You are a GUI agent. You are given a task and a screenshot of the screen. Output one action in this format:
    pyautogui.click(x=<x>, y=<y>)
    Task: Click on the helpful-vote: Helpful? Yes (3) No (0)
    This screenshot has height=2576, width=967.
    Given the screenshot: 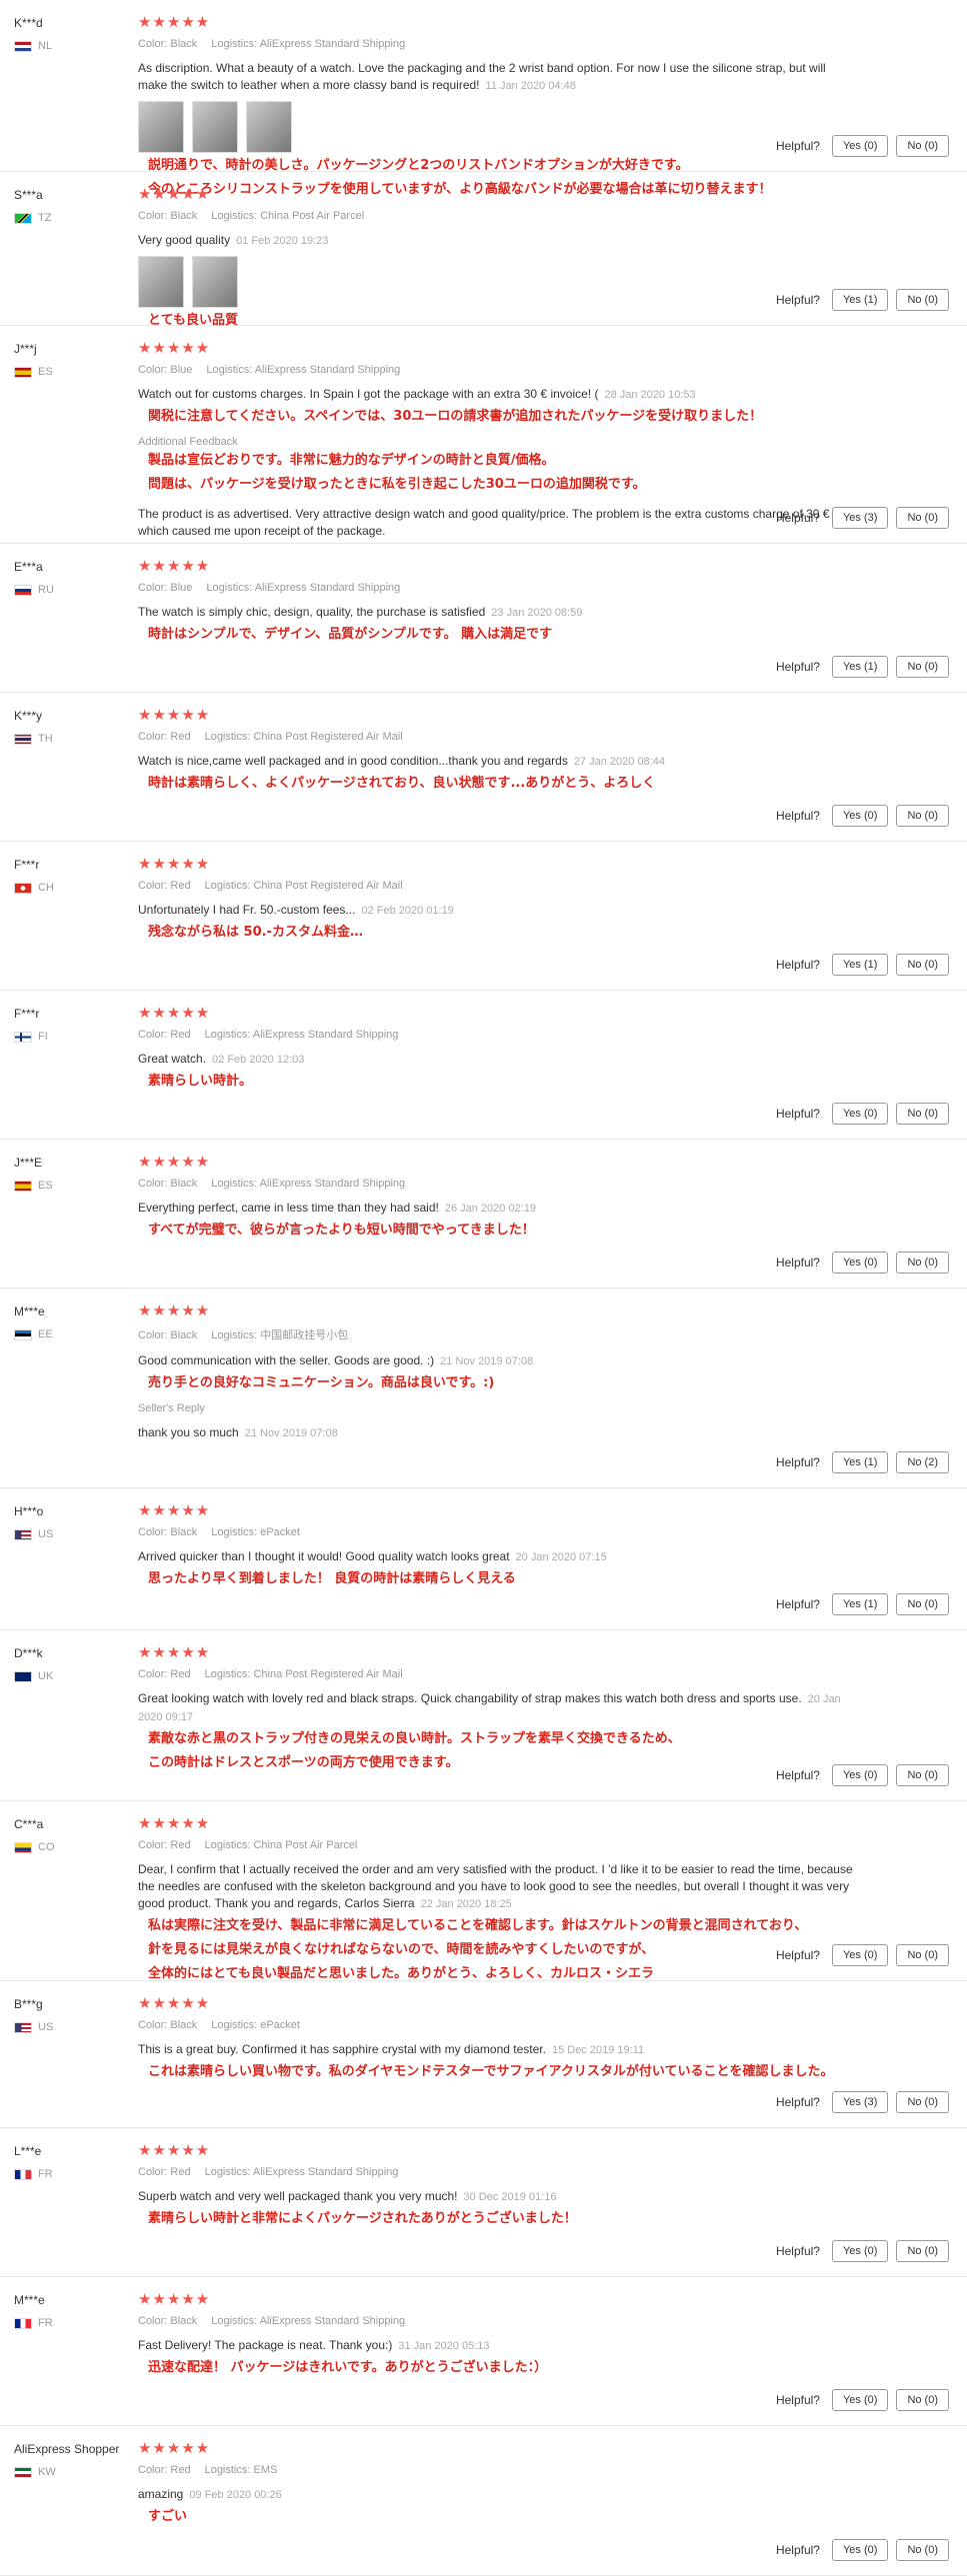 What is the action you would take?
    pyautogui.click(x=862, y=2102)
    